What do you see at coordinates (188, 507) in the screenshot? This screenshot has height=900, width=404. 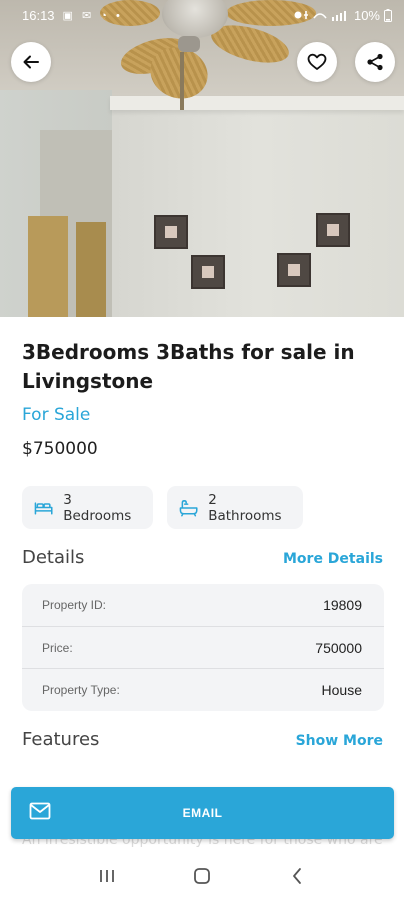 I see `bathtub-icon` at bounding box center [188, 507].